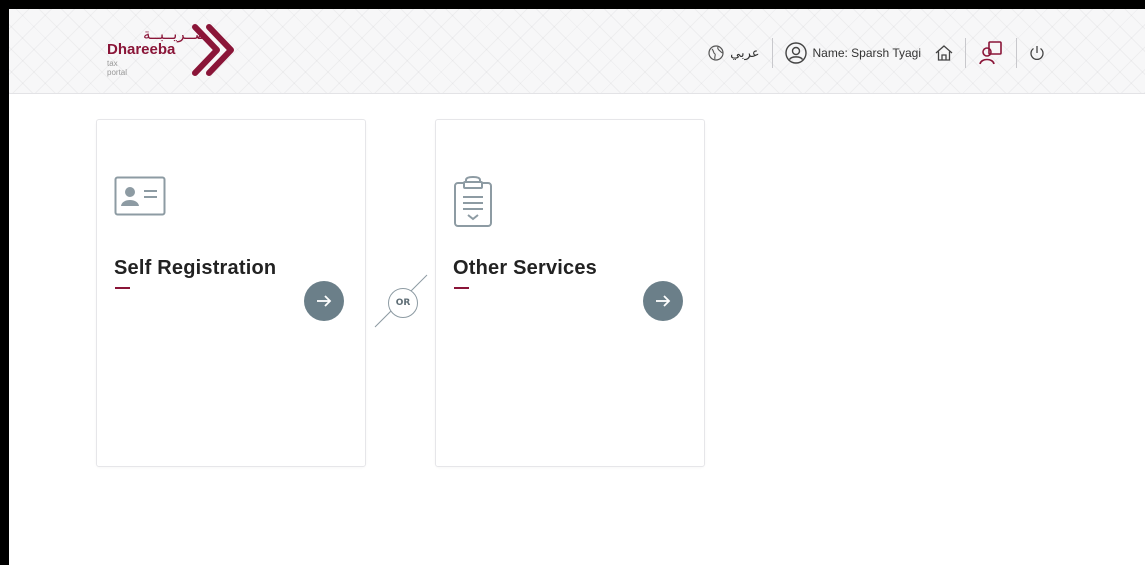 The width and height of the screenshot is (1145, 565). What do you see at coordinates (140, 196) in the screenshot?
I see `id-card-icon` at bounding box center [140, 196].